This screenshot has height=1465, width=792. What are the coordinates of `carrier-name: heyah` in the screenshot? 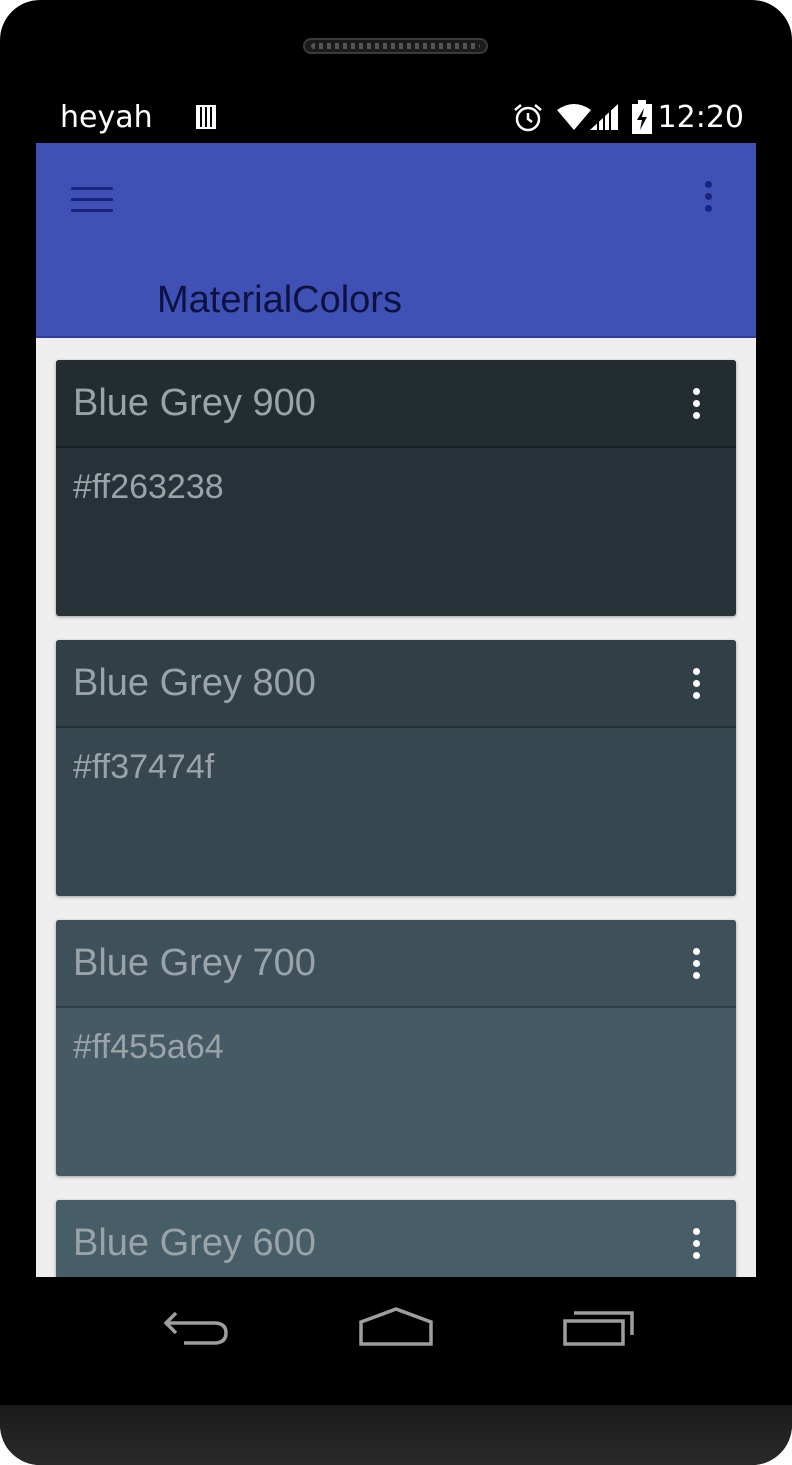 It's located at (106, 117).